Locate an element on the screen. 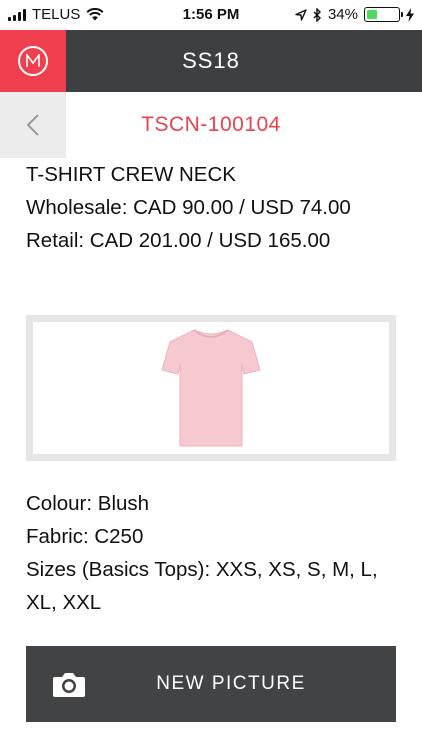  tshirt-image is located at coordinates (211, 388).